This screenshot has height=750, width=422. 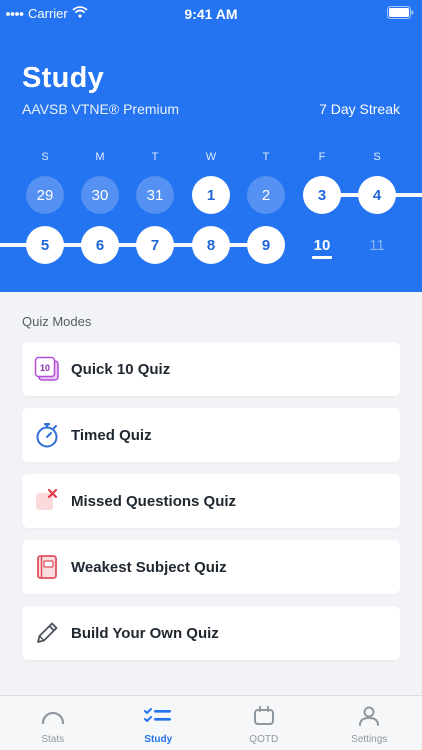 I want to click on calendar-day: 8, so click(x=211, y=245).